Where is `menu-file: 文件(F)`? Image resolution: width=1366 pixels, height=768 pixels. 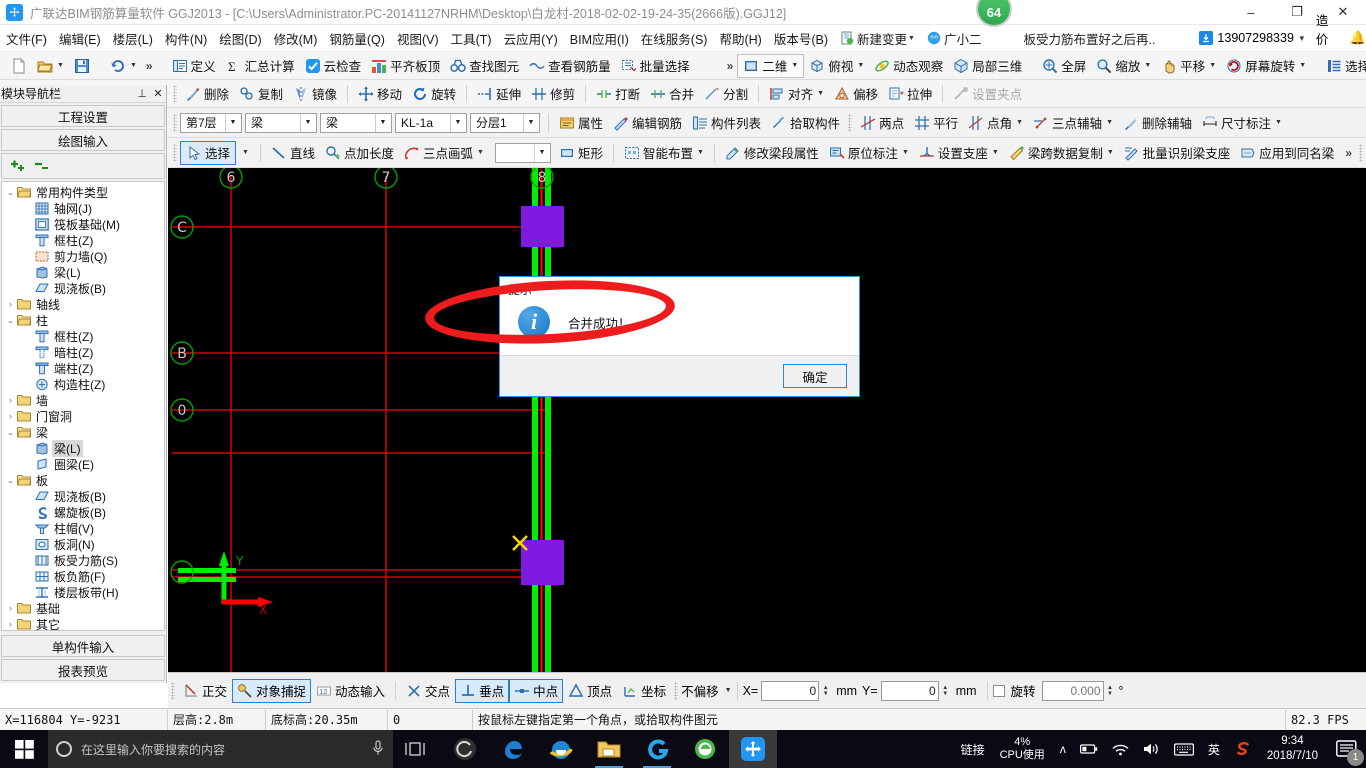
menu-file: 文件(F) is located at coordinates (26, 38).